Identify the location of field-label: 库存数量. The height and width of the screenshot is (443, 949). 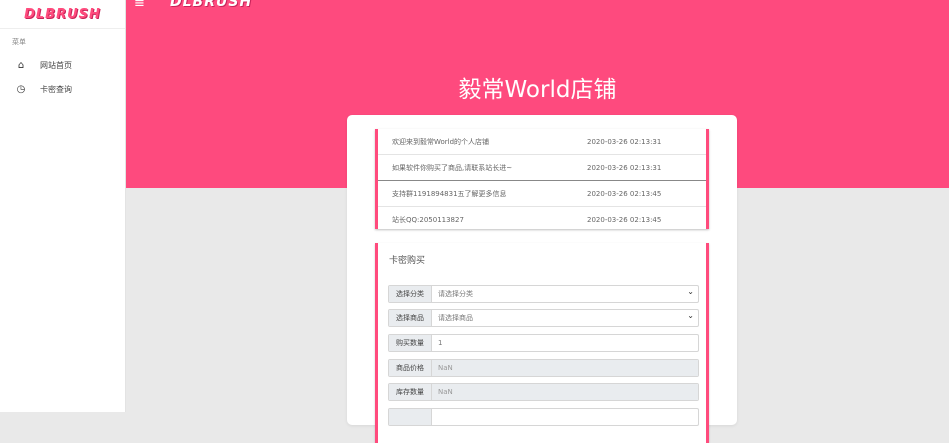
(410, 392).